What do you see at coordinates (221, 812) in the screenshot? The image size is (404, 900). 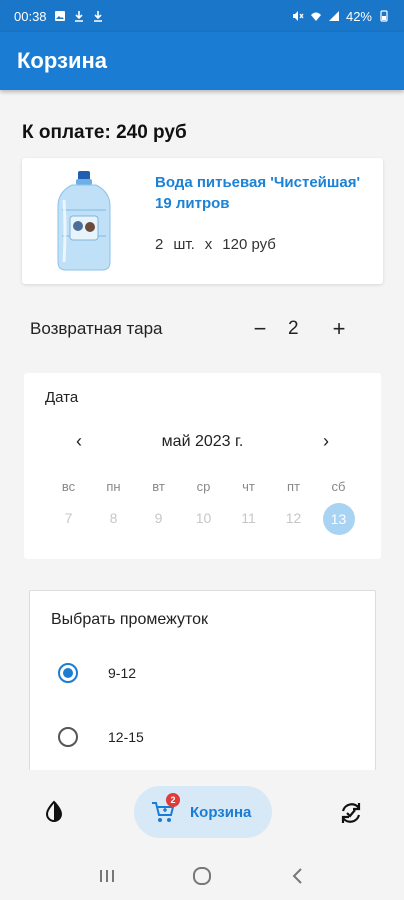 I see `nav-cart-label: Корзина` at bounding box center [221, 812].